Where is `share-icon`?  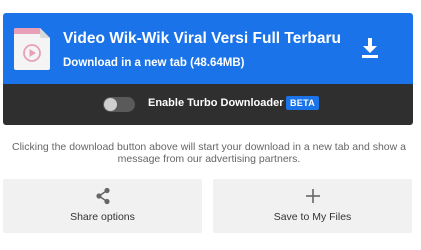
share-icon is located at coordinates (103, 196).